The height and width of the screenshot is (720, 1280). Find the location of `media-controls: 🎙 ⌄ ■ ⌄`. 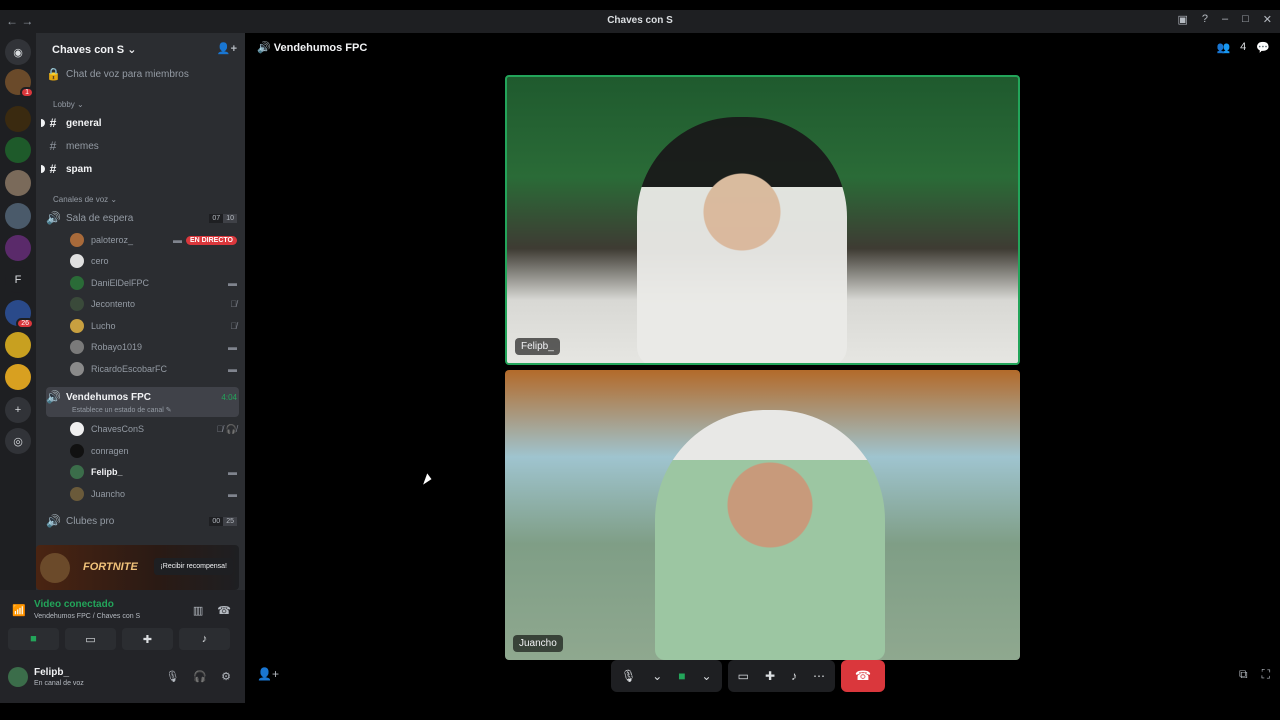

media-controls: 🎙 ⌄ ■ ⌄ is located at coordinates (666, 676).